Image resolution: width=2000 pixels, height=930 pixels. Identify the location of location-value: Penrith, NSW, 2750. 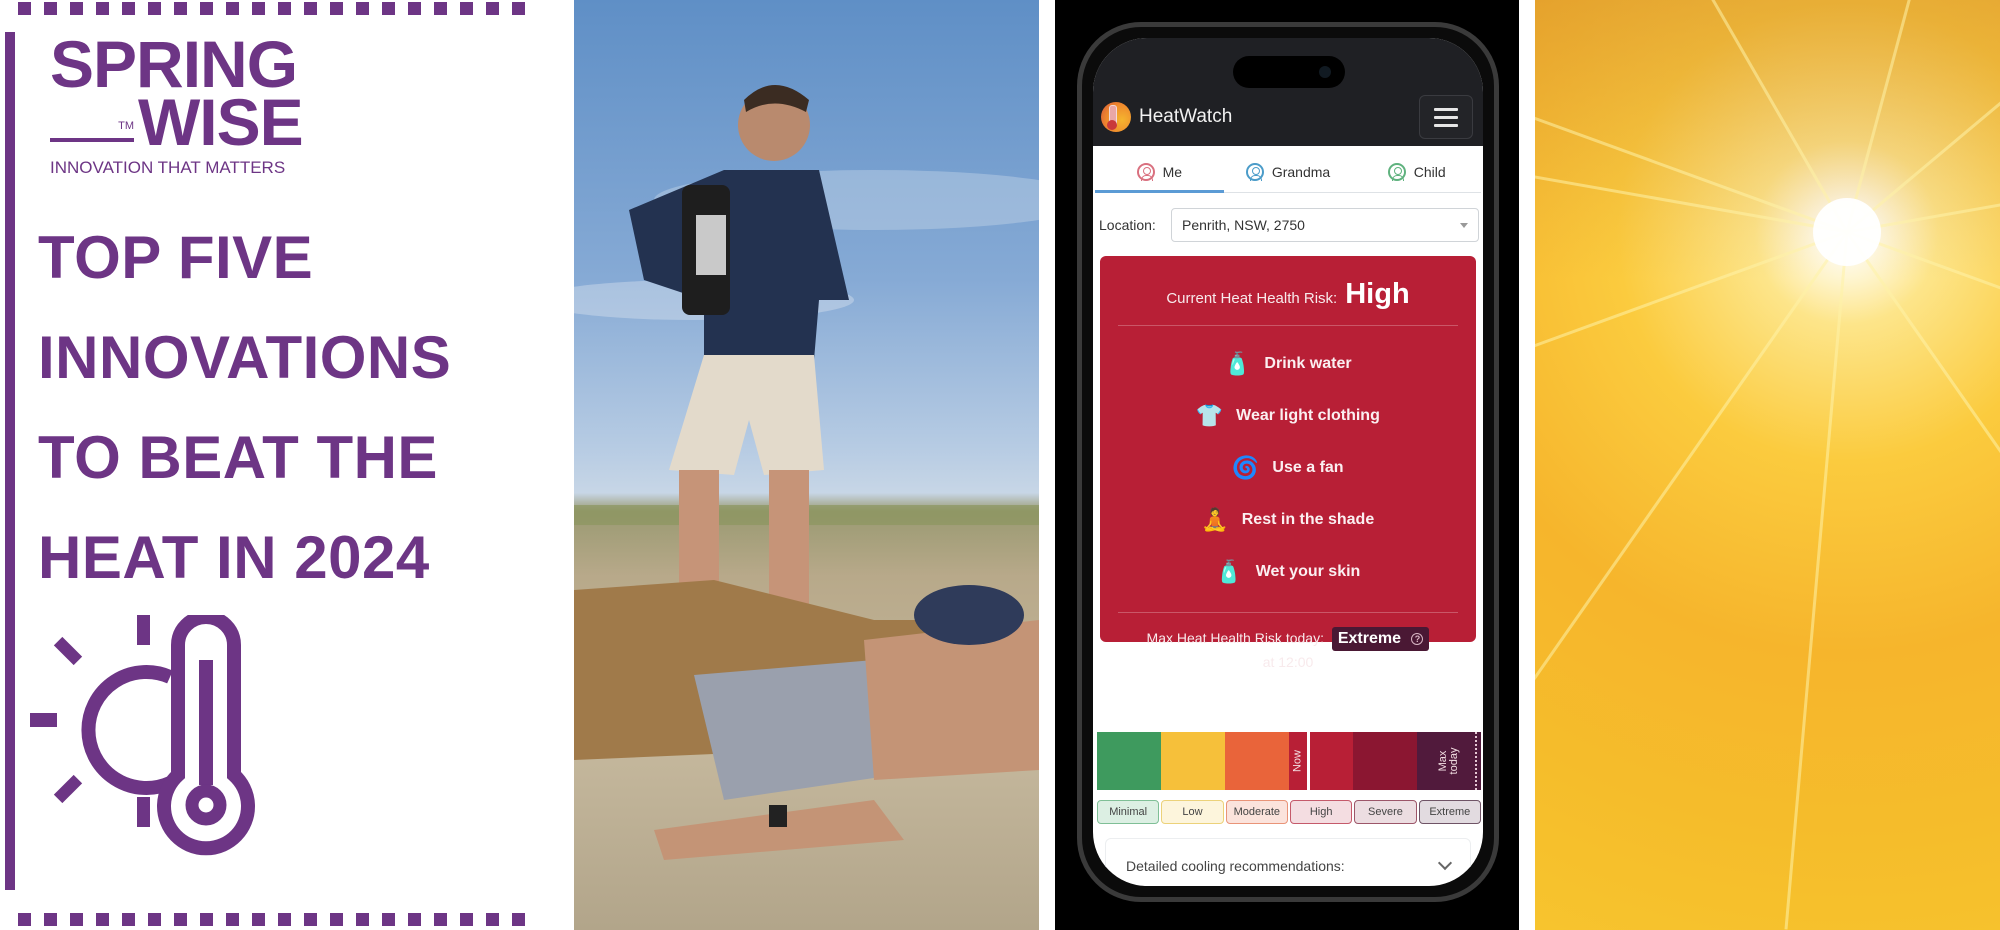
(1243, 225).